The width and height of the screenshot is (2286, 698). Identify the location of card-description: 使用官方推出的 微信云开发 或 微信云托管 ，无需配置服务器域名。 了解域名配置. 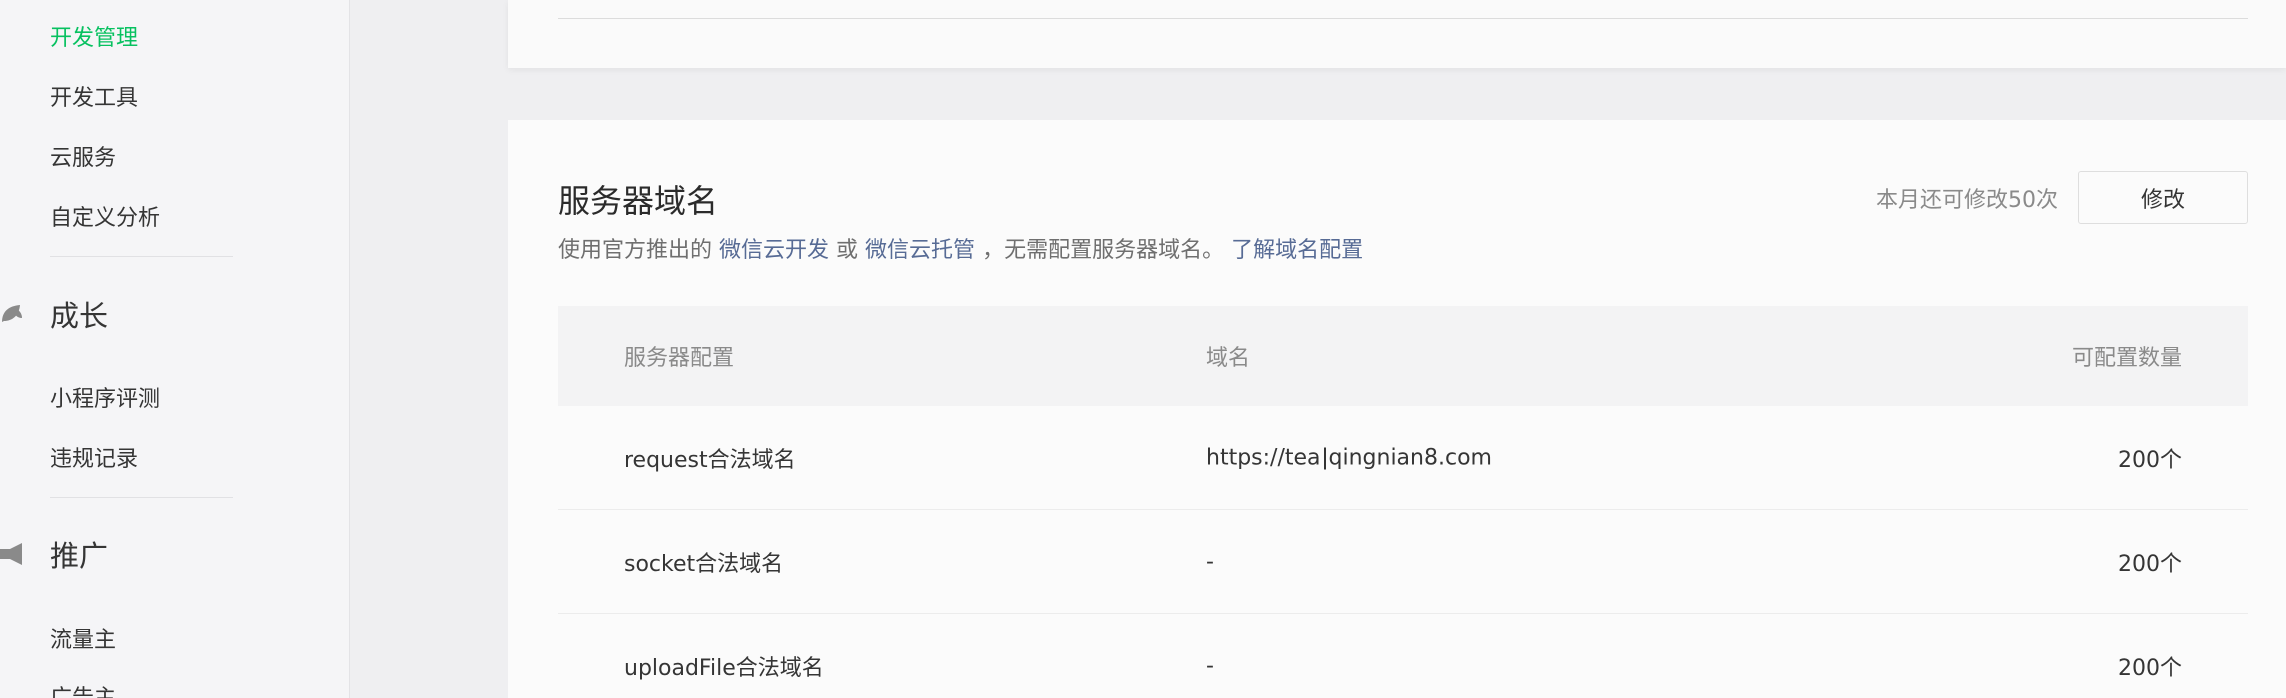
(960, 248).